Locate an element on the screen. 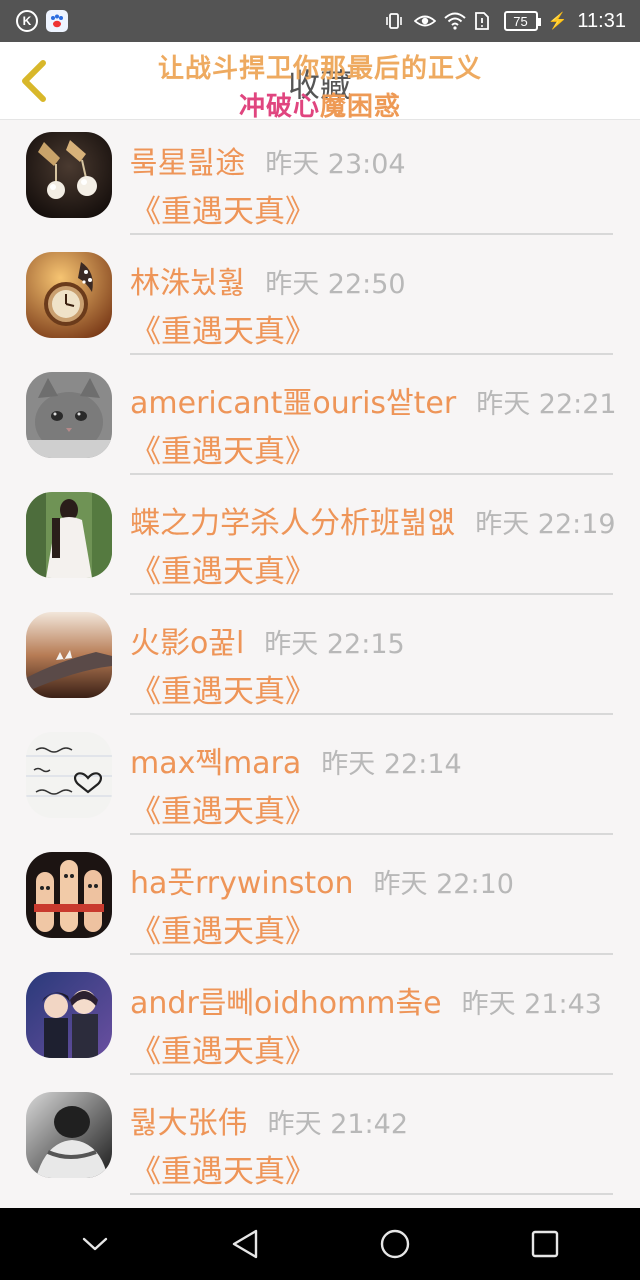  list-item: 火影o꿅l 昨天 22:15 《重遇天真》 is located at coordinates (320, 660).